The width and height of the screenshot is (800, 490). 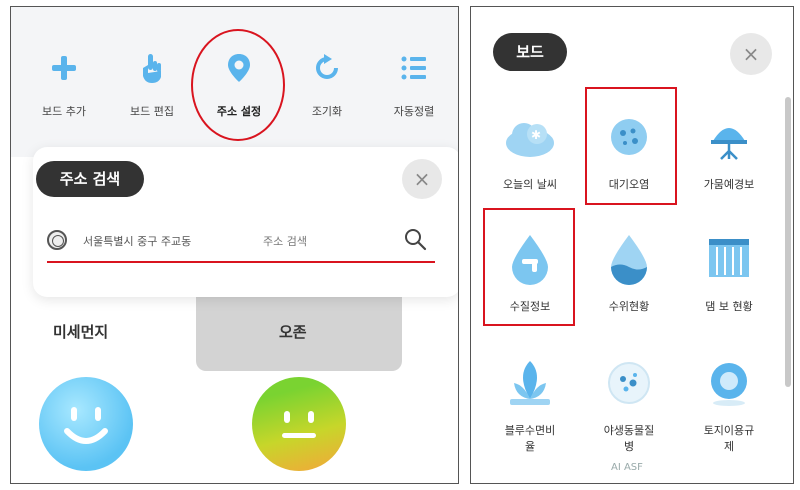 What do you see at coordinates (64, 68) in the screenshot?
I see `plus-icon` at bounding box center [64, 68].